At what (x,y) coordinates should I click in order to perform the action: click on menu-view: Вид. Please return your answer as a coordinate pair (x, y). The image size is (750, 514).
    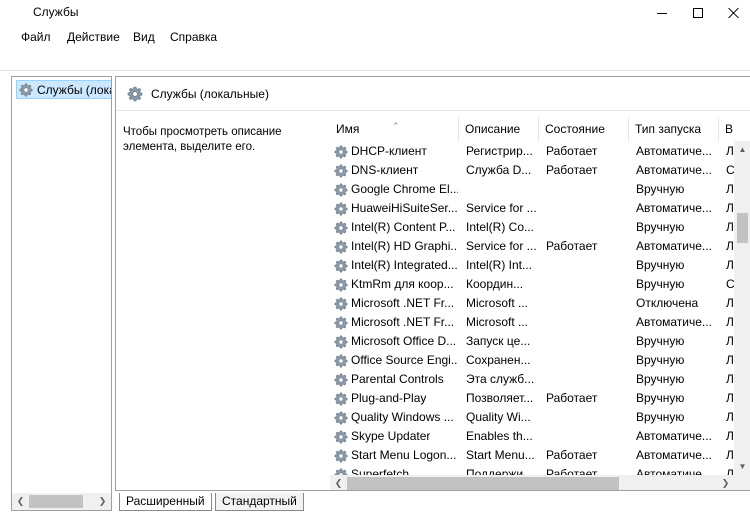
    Looking at the image, I should click on (144, 37).